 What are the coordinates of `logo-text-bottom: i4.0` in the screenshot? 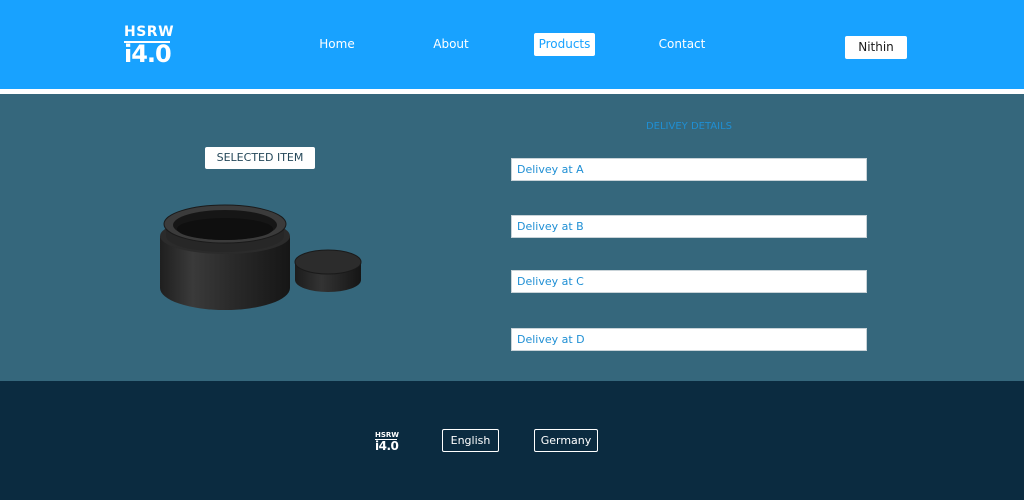 It's located at (148, 54).